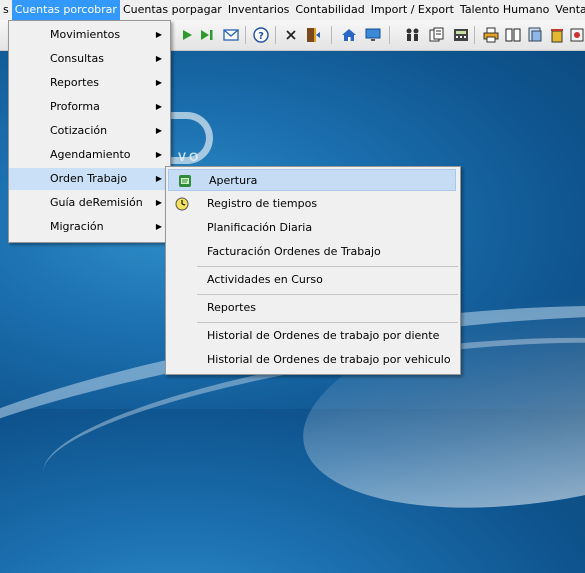 This screenshot has width=585, height=573. Describe the element at coordinates (568, 10) in the screenshot. I see `menu-ventana: Ventana` at that location.